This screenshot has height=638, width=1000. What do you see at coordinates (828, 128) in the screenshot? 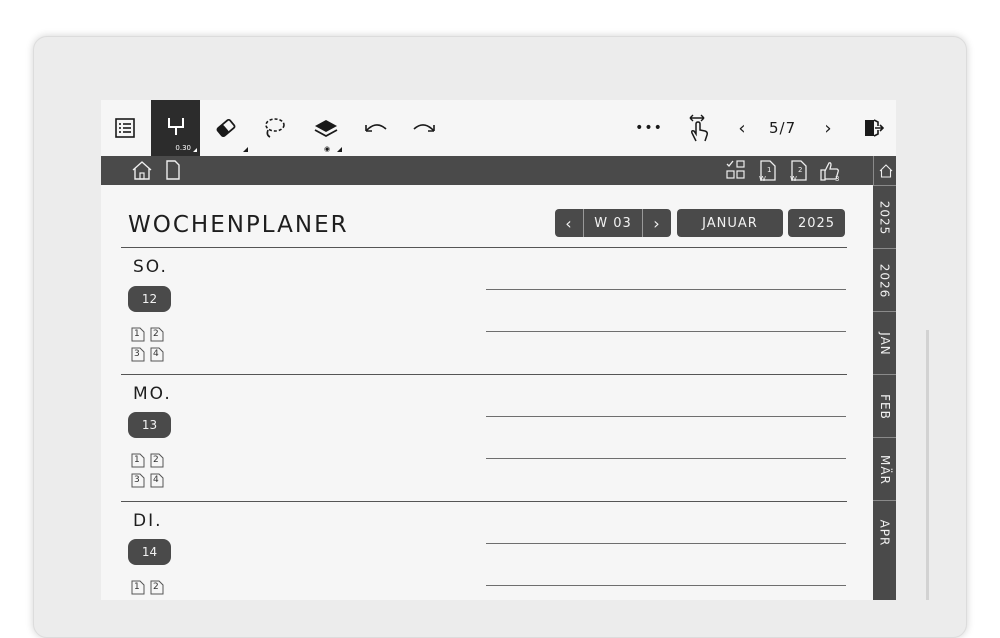
I see `next-page-button: ›` at bounding box center [828, 128].